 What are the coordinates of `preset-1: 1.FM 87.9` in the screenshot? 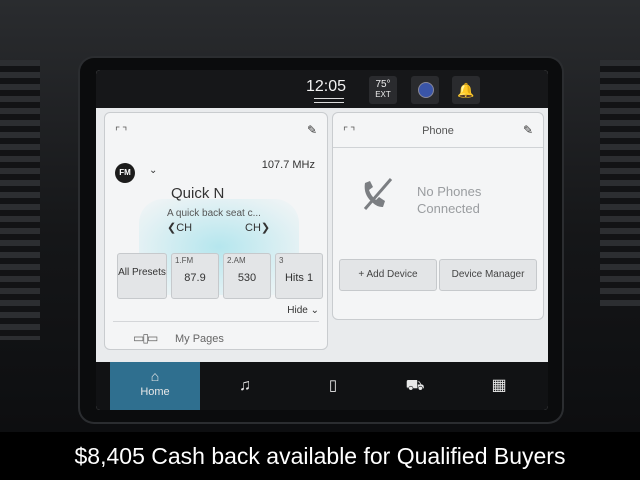 It's located at (195, 276).